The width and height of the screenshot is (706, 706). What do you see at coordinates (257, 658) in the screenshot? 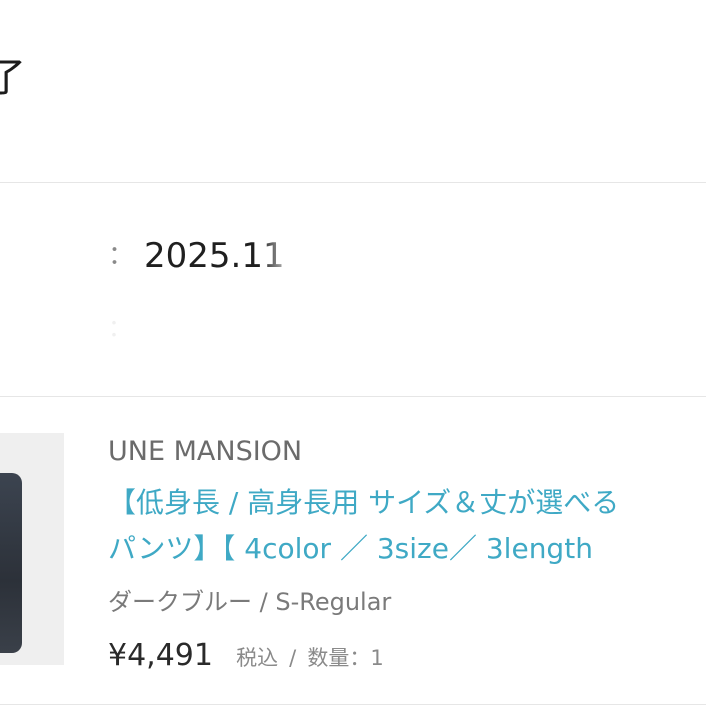
I see `tax-label: 税込` at bounding box center [257, 658].